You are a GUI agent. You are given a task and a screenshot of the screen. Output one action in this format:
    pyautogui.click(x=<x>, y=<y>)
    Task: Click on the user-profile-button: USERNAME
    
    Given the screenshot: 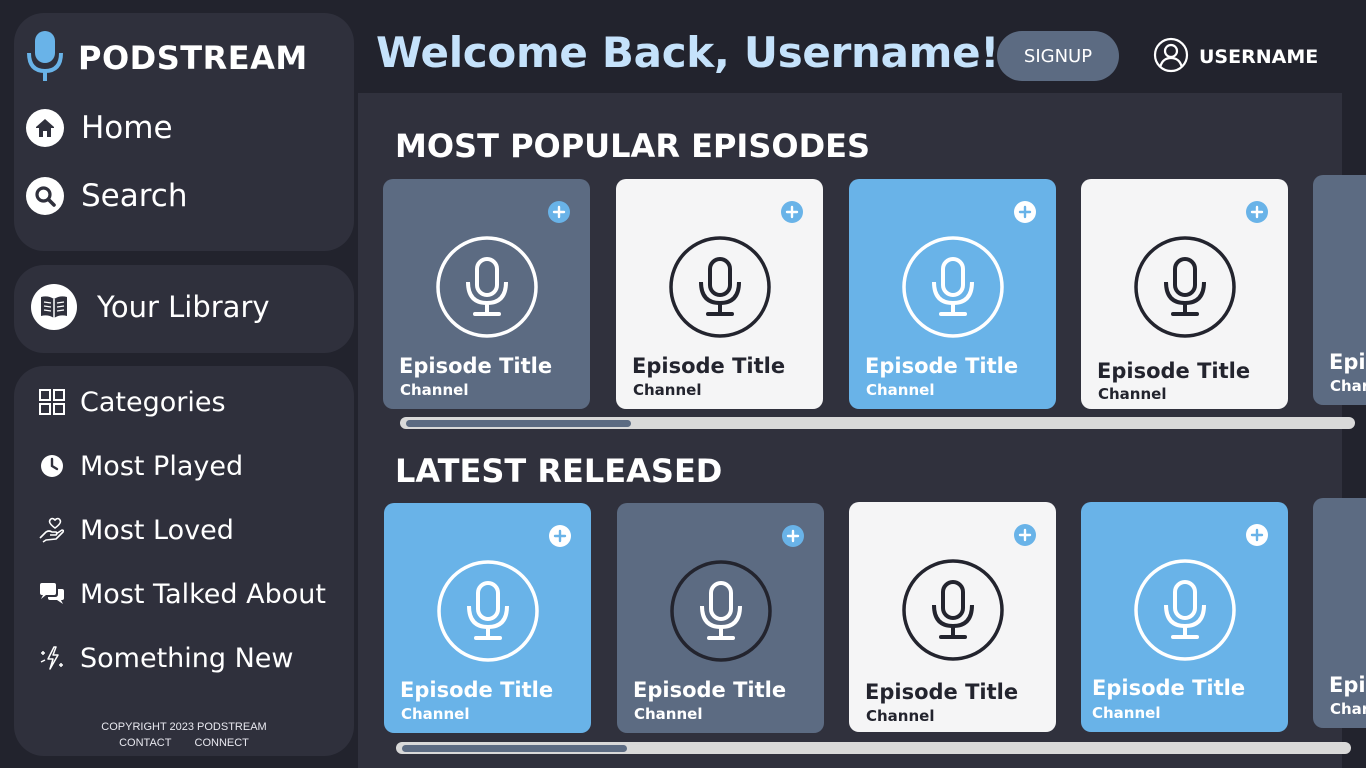 What is the action you would take?
    pyautogui.click(x=1235, y=57)
    